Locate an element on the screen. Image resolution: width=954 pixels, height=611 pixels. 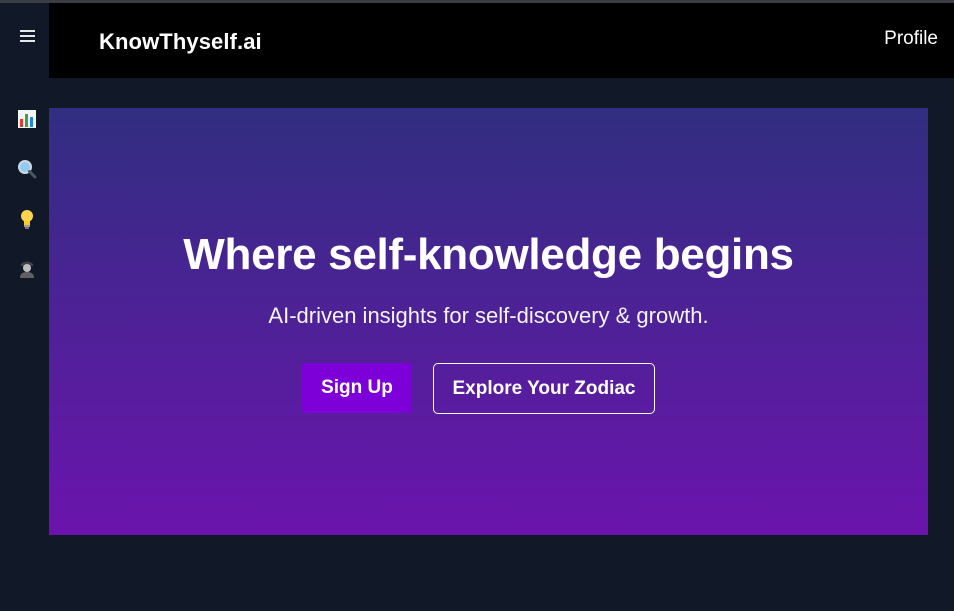
person-icon is located at coordinates (27, 269).